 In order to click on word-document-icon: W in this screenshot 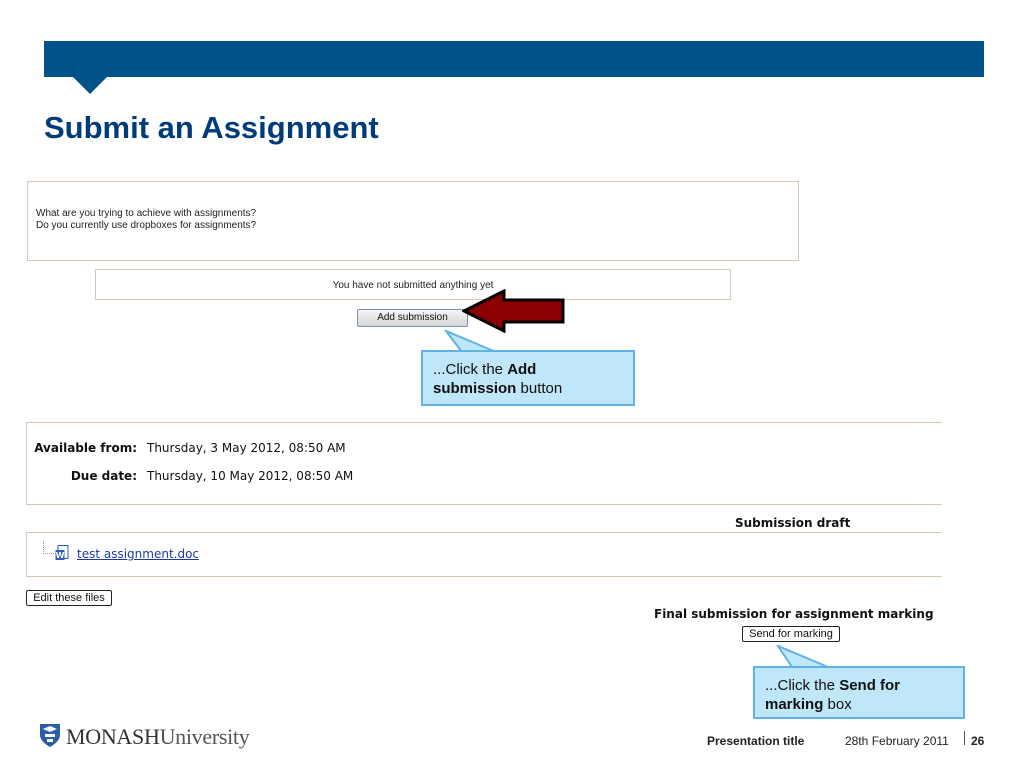, I will do `click(62, 552)`.